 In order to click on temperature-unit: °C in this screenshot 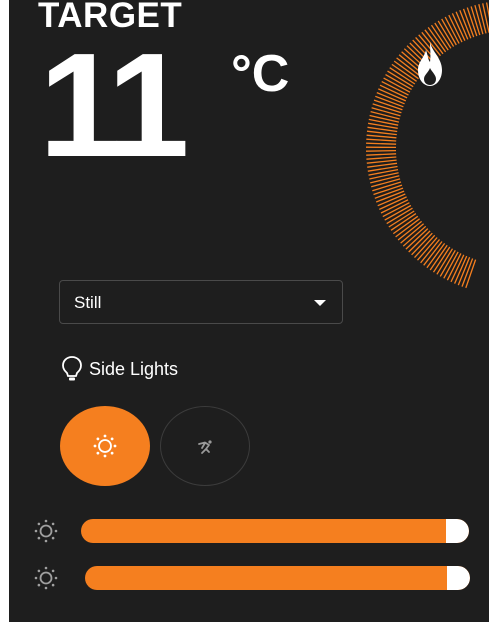, I will do `click(260, 74)`.